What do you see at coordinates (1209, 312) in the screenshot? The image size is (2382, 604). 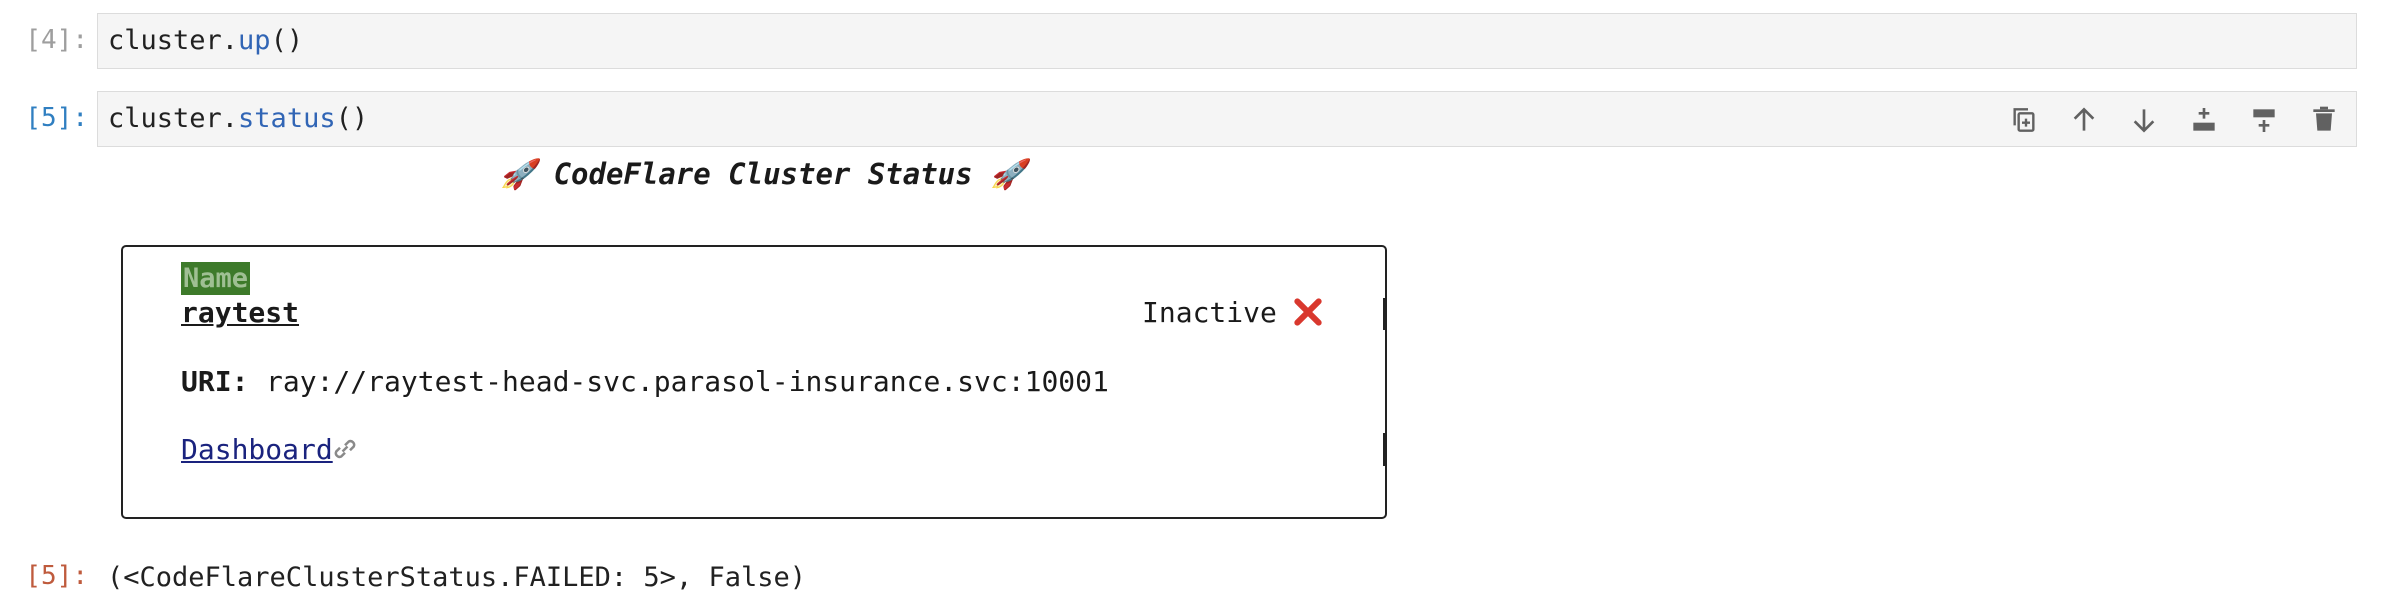 I see `status-badge: Inactive` at bounding box center [1209, 312].